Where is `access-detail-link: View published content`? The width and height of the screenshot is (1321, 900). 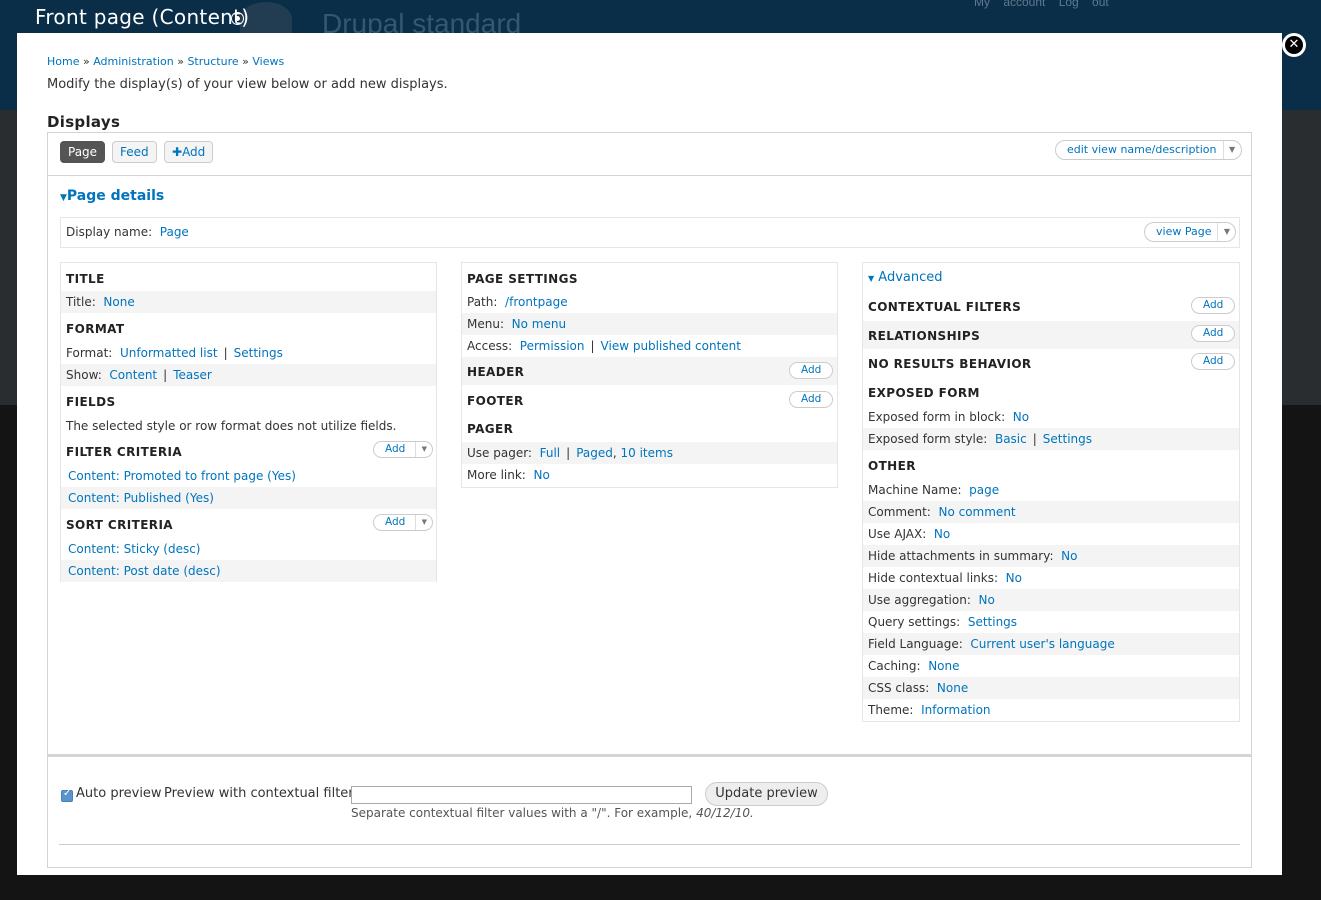
access-detail-link: View published content is located at coordinates (671, 346).